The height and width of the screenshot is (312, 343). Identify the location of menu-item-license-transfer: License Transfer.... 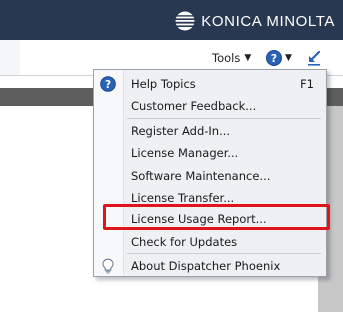
(210, 198).